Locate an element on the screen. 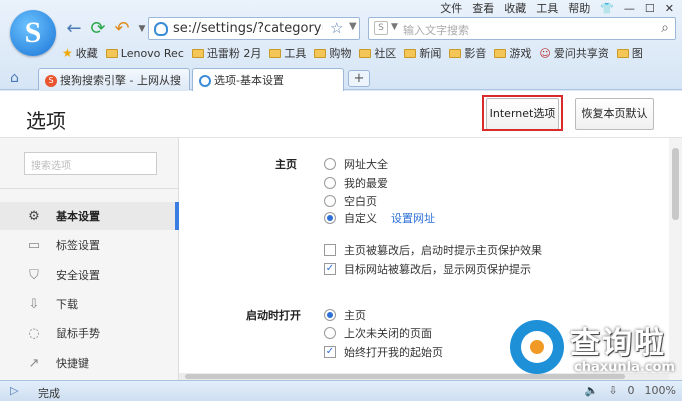 Image resolution: width=682 pixels, height=401 pixels. address-input: se://settings/?category=gen is located at coordinates (248, 28).